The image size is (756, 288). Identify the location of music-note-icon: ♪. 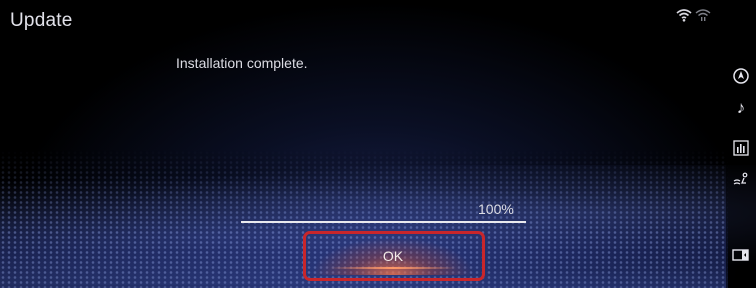
(741, 108).